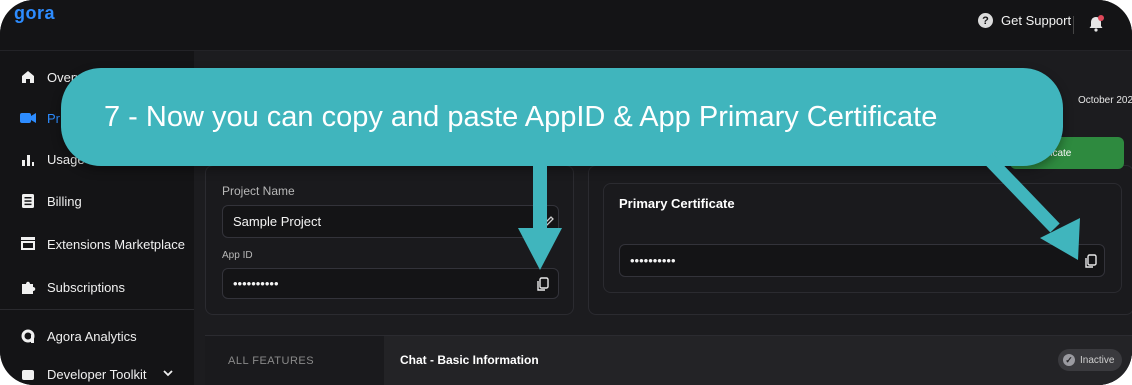 This screenshot has height=385, width=1132. I want to click on sidebar-item-label: Extensions Marketplace, so click(116, 244).